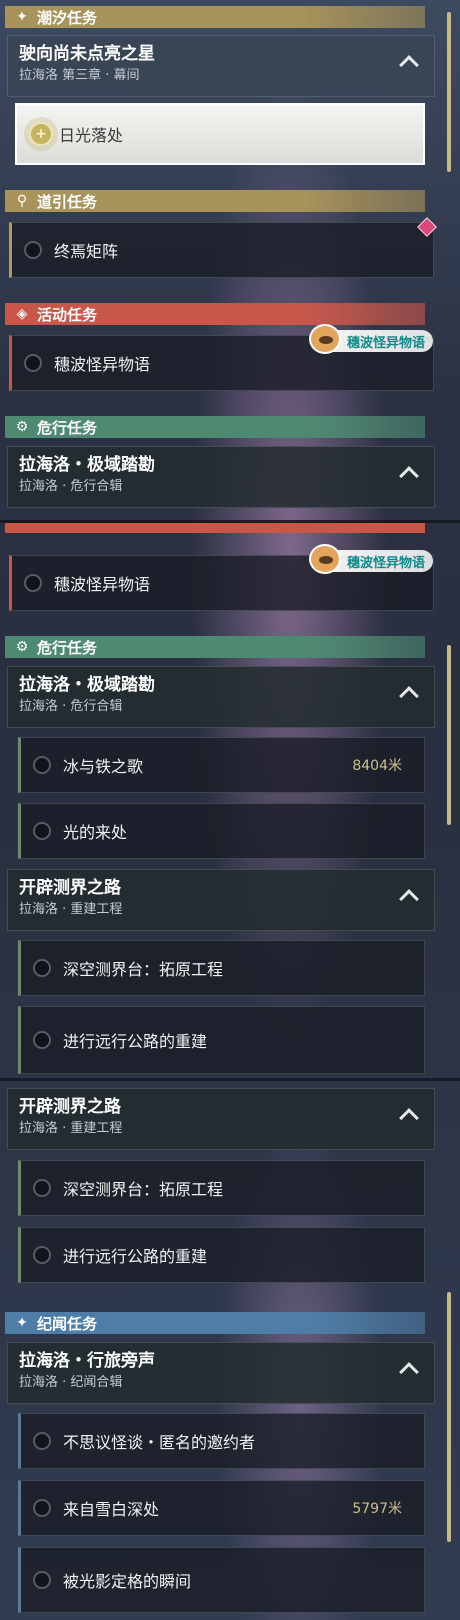 The height and width of the screenshot is (1620, 460). What do you see at coordinates (71, 1382) in the screenshot?
I see `quest-group-subtitle: 拉海洛 · 纪闻合辑` at bounding box center [71, 1382].